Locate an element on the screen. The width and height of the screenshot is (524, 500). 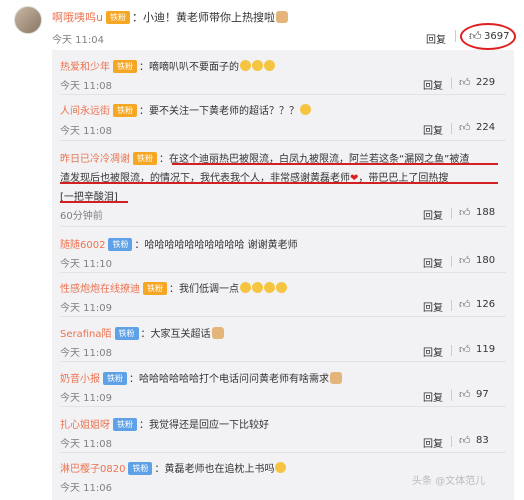
reply-text: ：大家互关超话 is located at coordinates (175, 334).